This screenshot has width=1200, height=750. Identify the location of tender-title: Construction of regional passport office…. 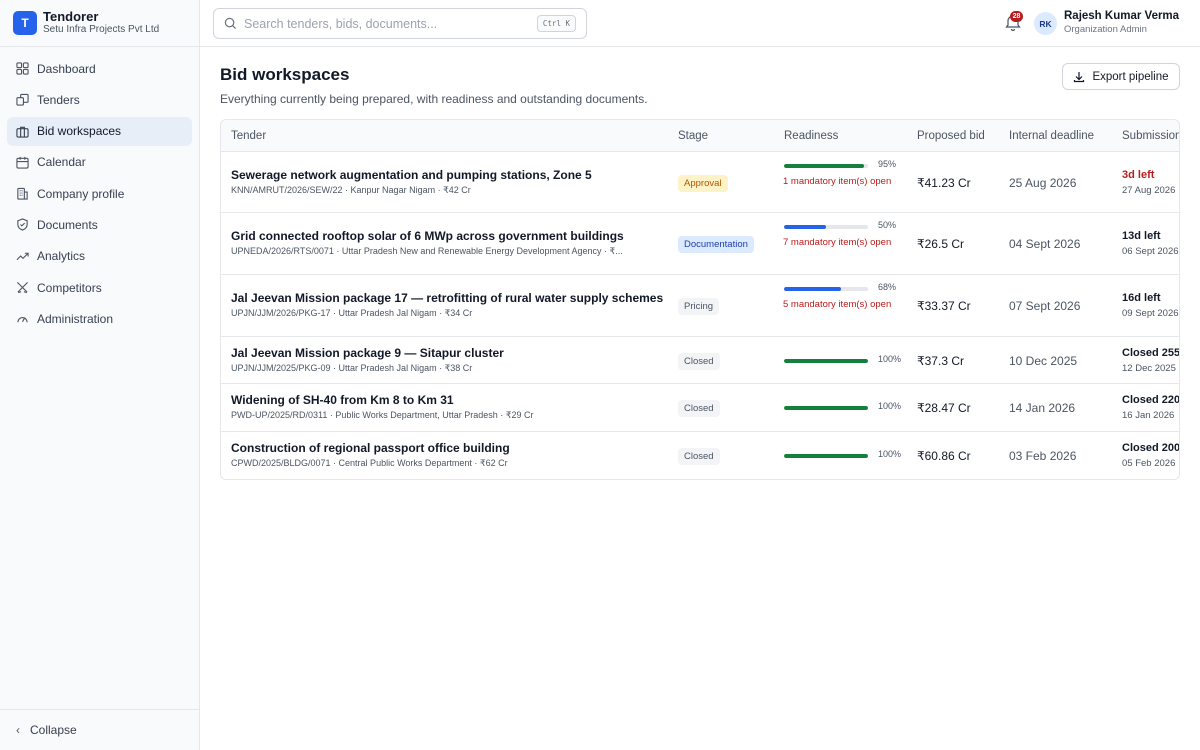
(370, 448).